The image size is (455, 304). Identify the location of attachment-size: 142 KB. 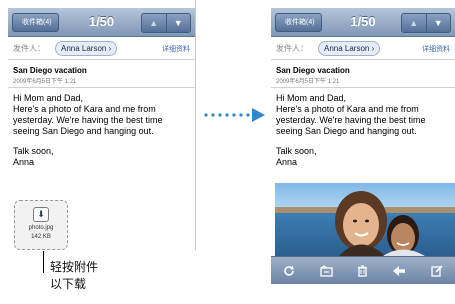
(41, 237).